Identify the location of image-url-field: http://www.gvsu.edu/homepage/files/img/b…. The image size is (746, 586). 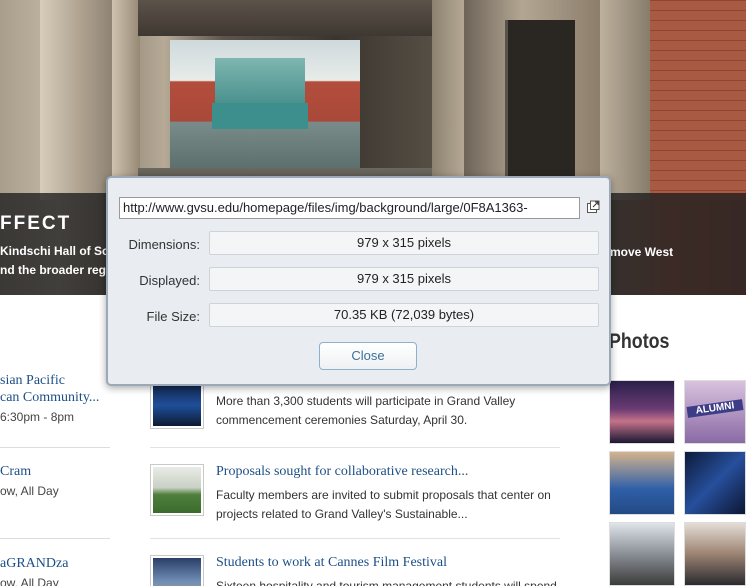
(349, 208).